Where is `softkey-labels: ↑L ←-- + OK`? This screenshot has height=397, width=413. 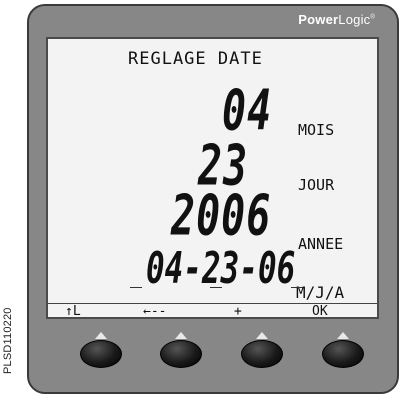 softkey-labels: ↑L ←-- + OK is located at coordinates (212, 311).